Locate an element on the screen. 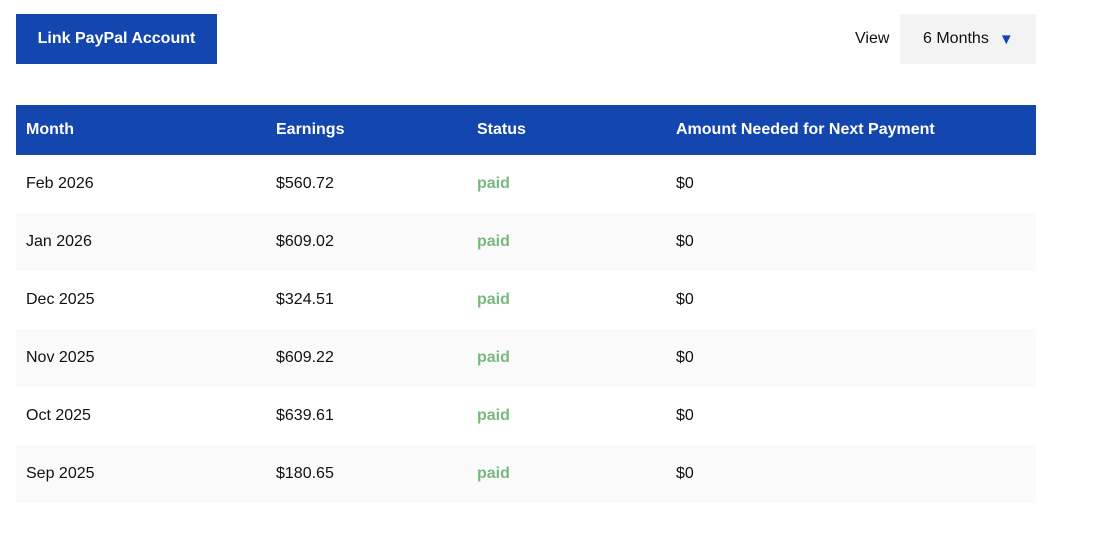 The width and height of the screenshot is (1115, 548). cell-earnings: $609.02 is located at coordinates (305, 241).